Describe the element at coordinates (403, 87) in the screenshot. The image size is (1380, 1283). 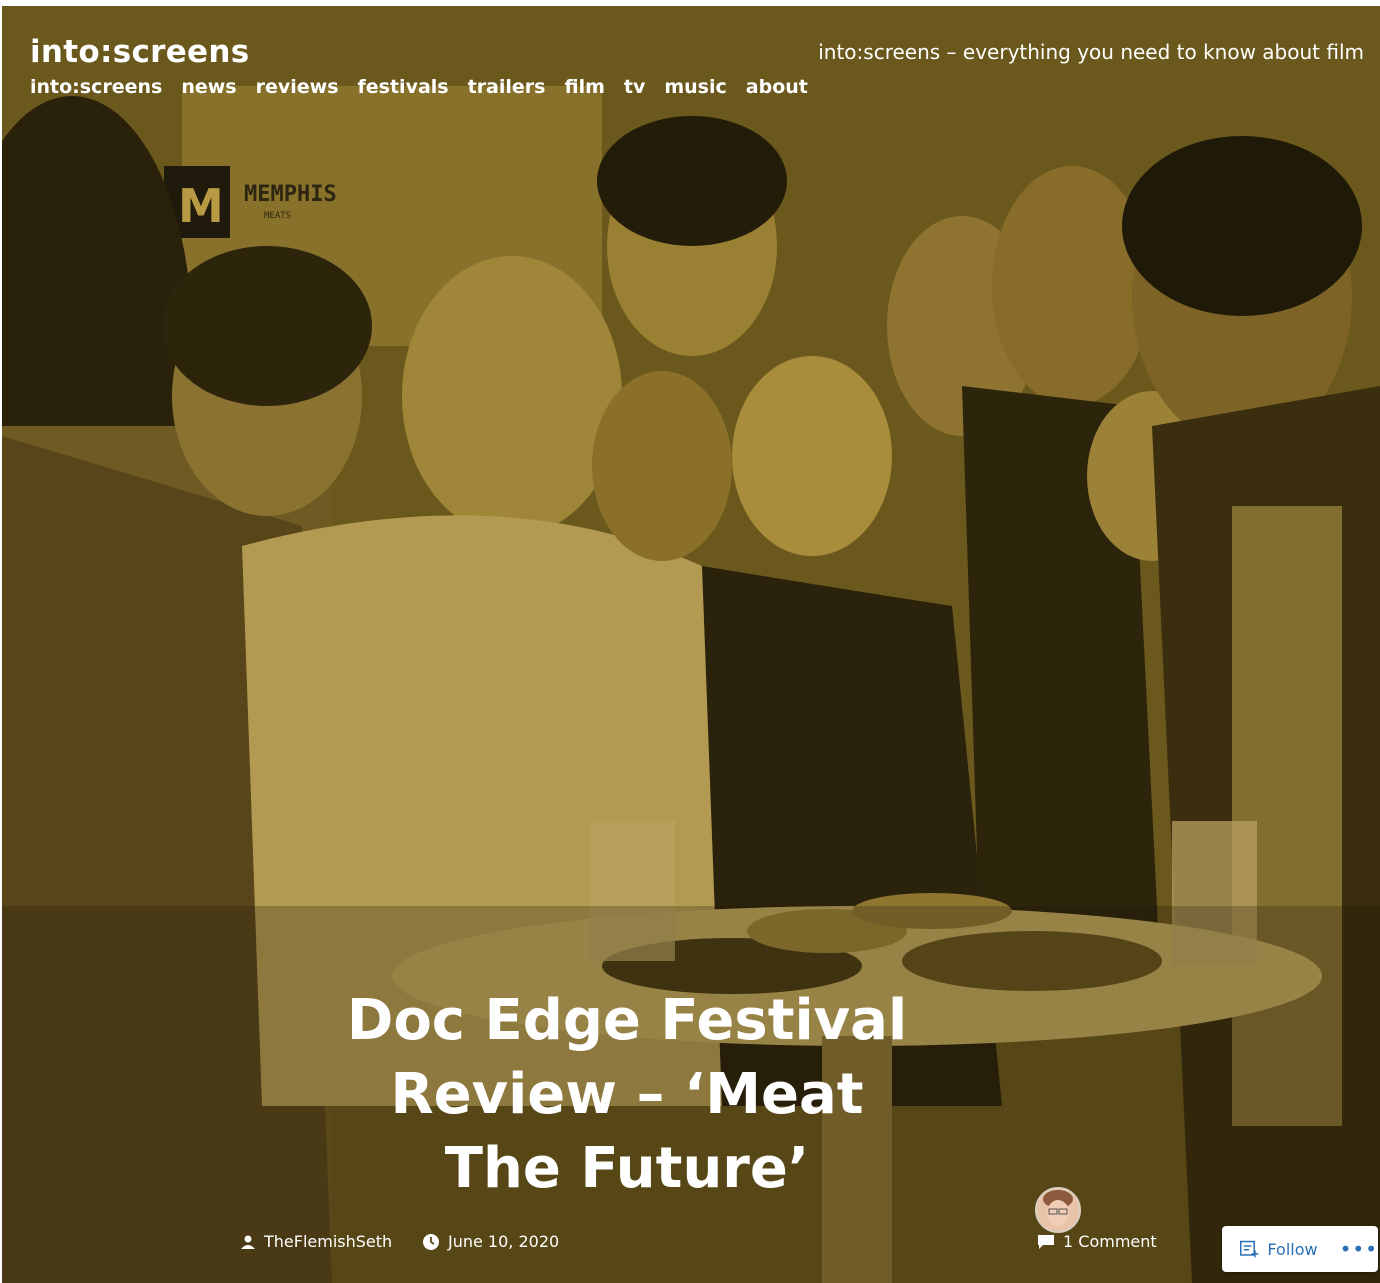
I see `nav-item-festivals: festivals` at that location.